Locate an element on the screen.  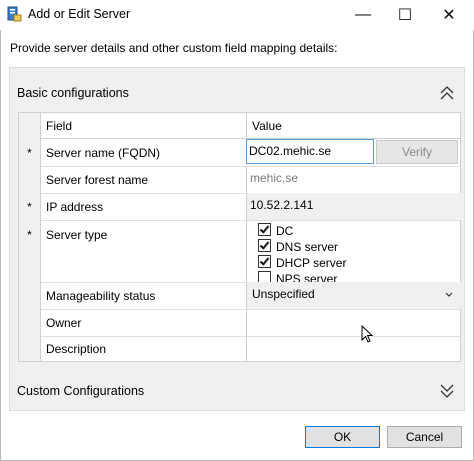
value-column-header: Value is located at coordinates (267, 126).